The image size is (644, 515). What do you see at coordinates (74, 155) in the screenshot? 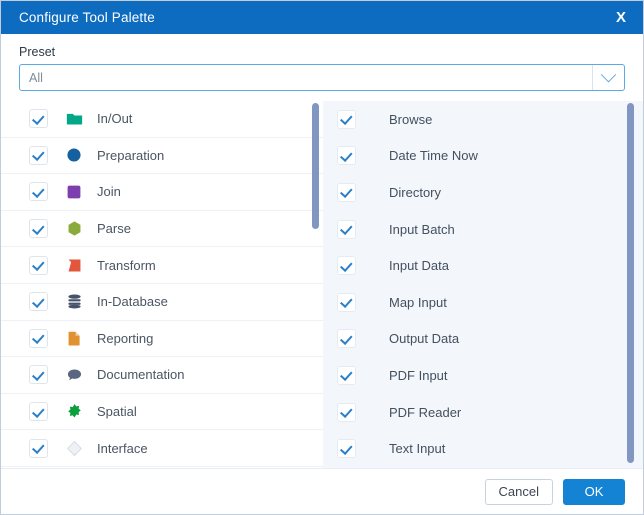
I see `circle-icon` at bounding box center [74, 155].